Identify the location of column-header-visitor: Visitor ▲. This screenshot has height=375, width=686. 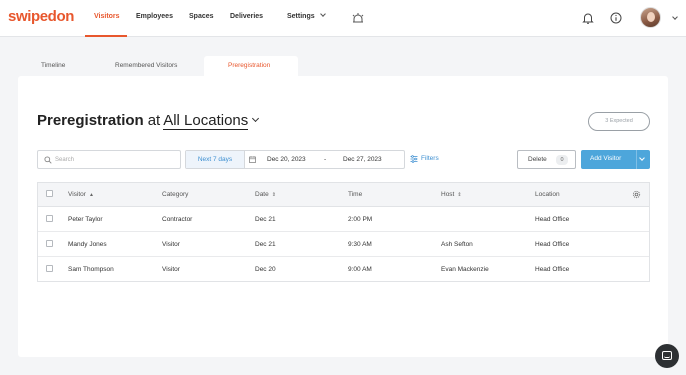
(81, 194).